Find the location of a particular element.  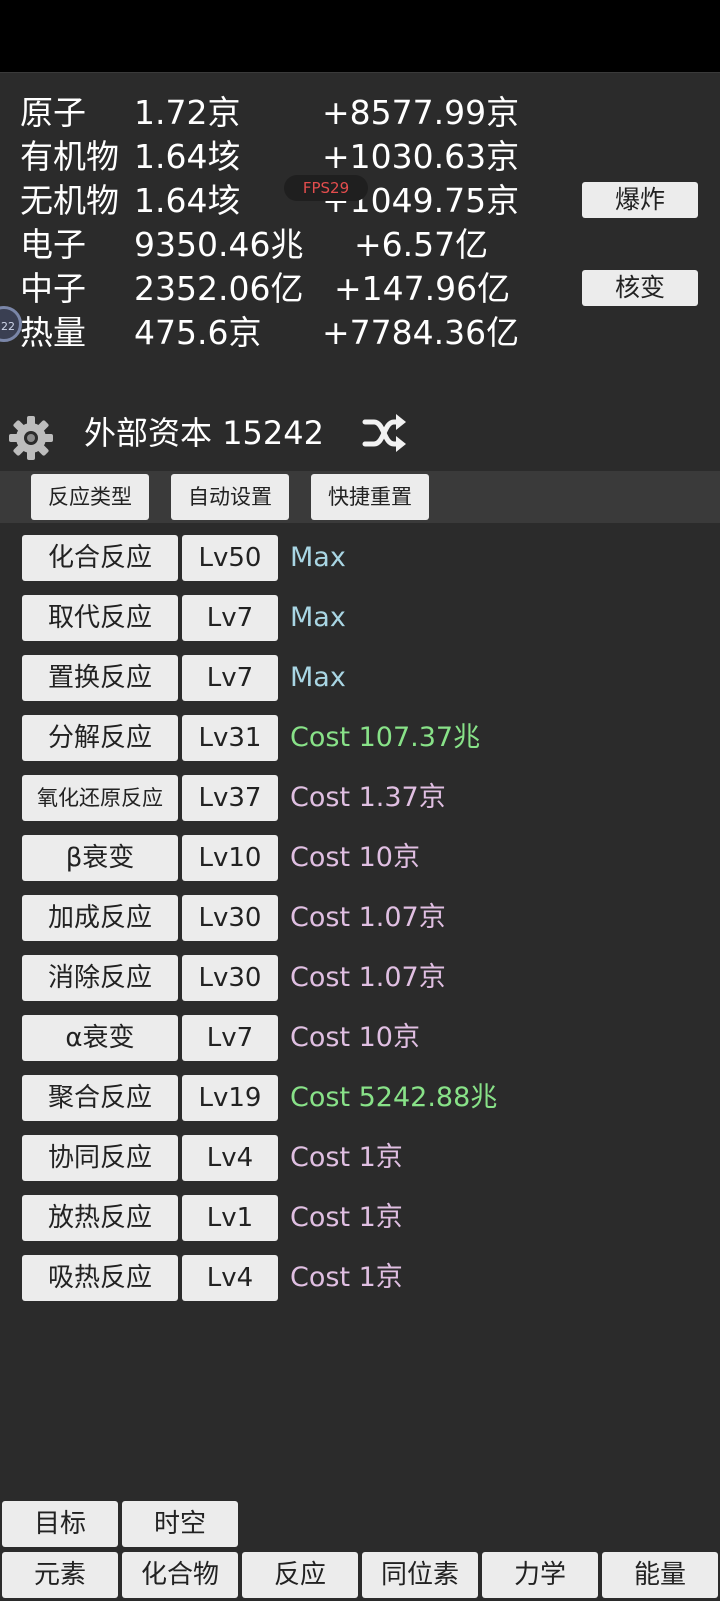

explode-button: 爆炸 is located at coordinates (640, 200).